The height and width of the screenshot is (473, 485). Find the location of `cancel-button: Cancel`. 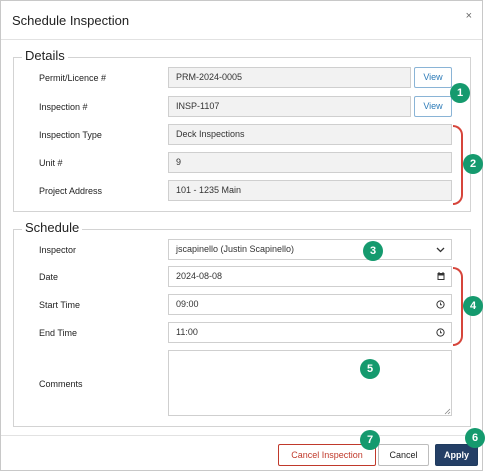

cancel-button: Cancel is located at coordinates (403, 455).